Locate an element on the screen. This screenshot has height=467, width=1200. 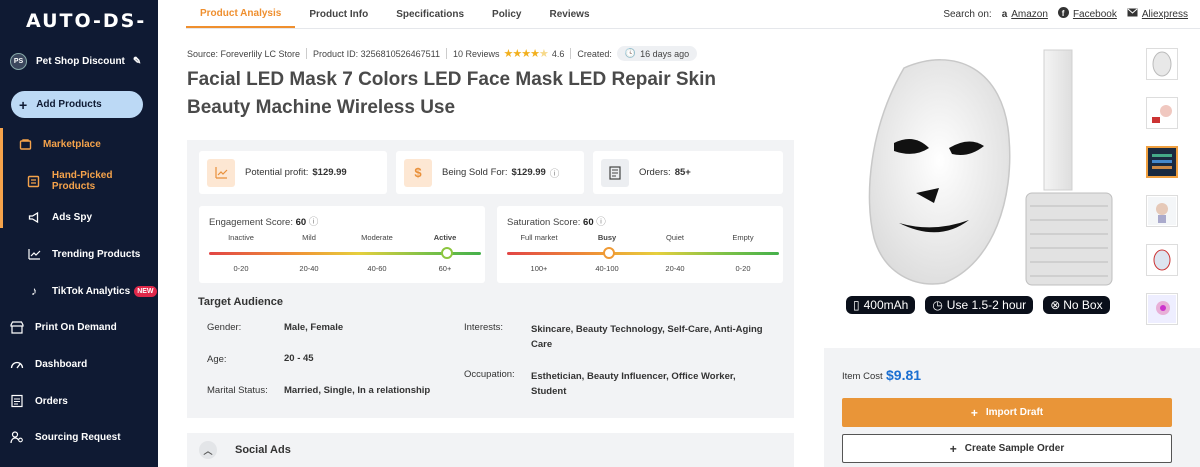
sidebar-item-label: Marketplace is located at coordinates (72, 144).